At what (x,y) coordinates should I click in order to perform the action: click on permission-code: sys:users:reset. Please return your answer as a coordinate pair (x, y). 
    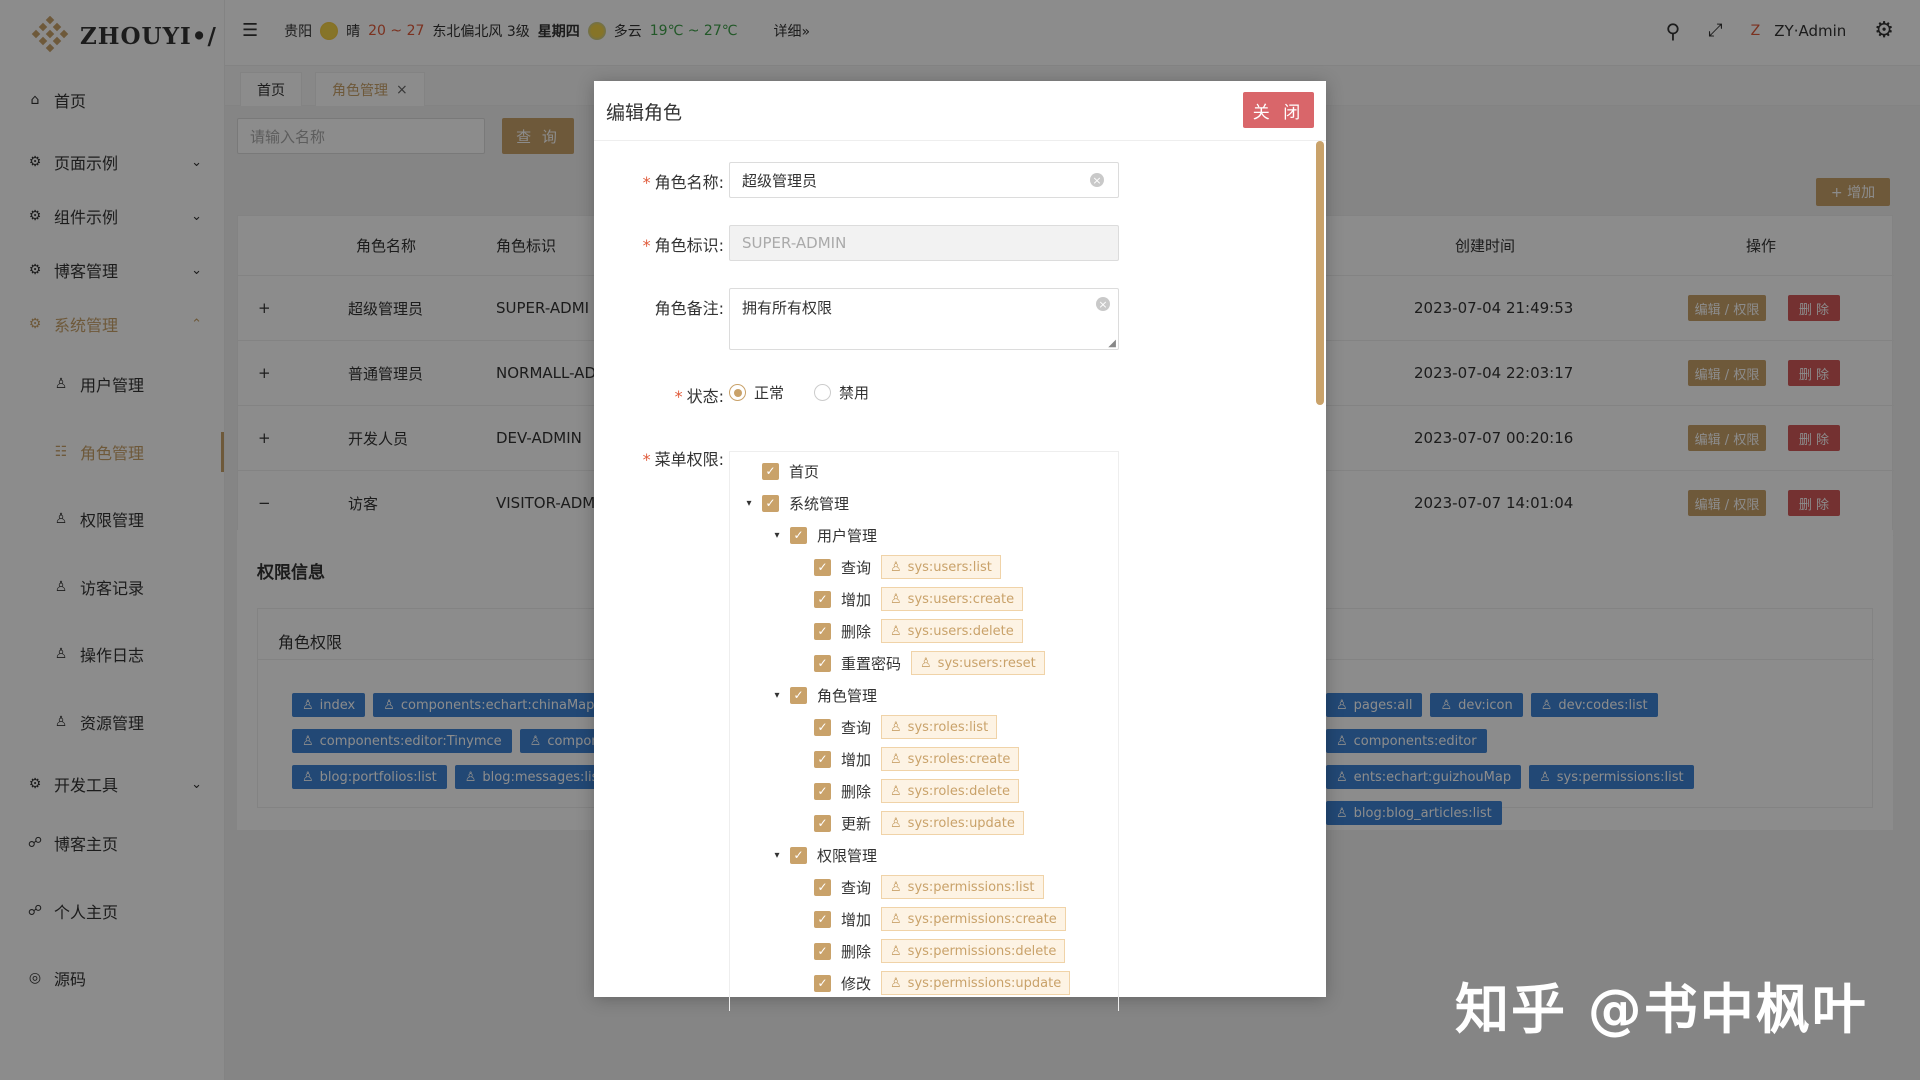
    Looking at the image, I should click on (986, 663).